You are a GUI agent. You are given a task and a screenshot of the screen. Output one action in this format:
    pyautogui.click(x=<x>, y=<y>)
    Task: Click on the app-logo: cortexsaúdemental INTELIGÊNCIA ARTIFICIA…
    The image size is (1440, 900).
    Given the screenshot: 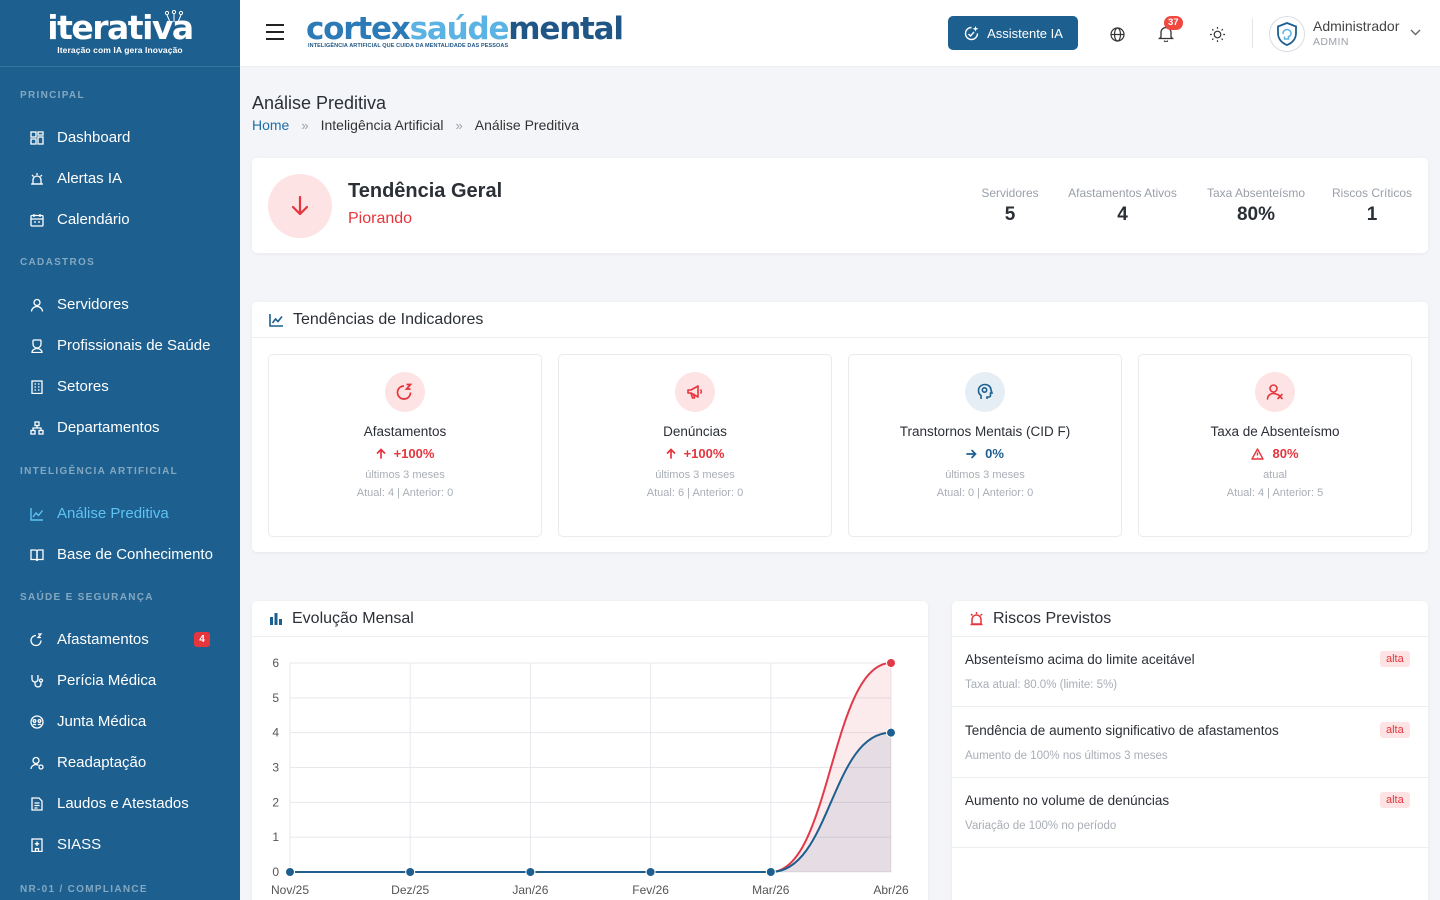 What is the action you would take?
    pyautogui.click(x=465, y=30)
    